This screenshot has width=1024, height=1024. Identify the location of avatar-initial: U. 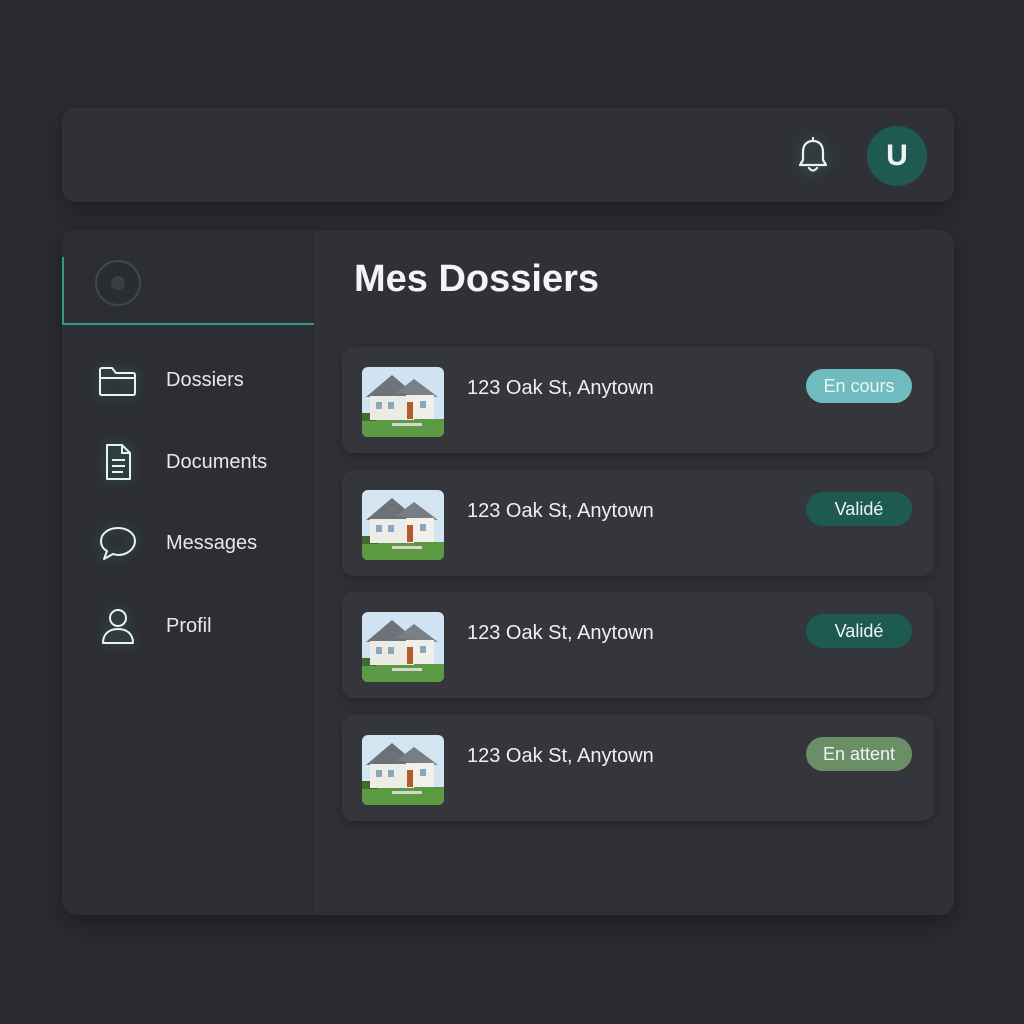
(897, 155).